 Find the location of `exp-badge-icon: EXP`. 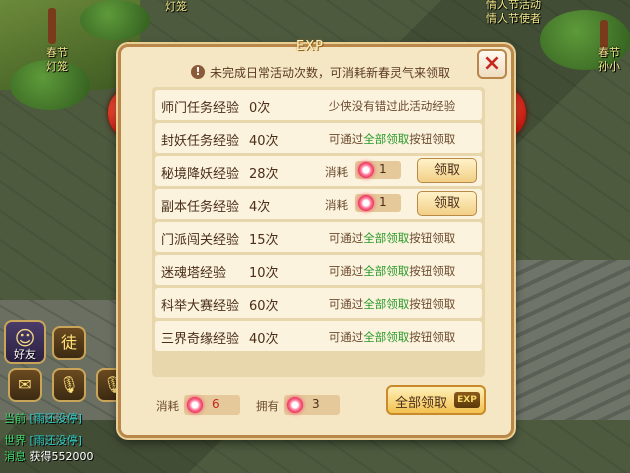

exp-badge-icon: EXP is located at coordinates (467, 400).